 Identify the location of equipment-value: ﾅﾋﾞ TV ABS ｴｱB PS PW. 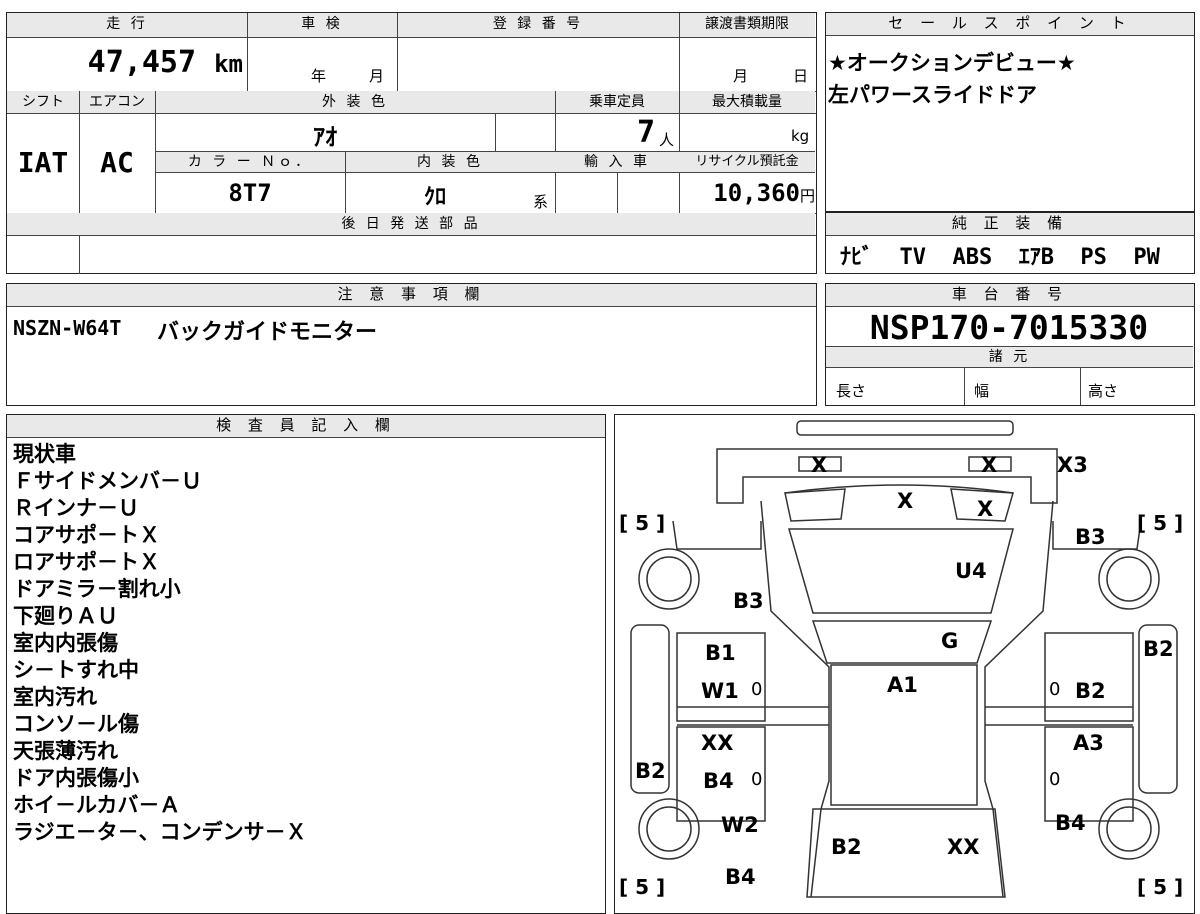
(1000, 257).